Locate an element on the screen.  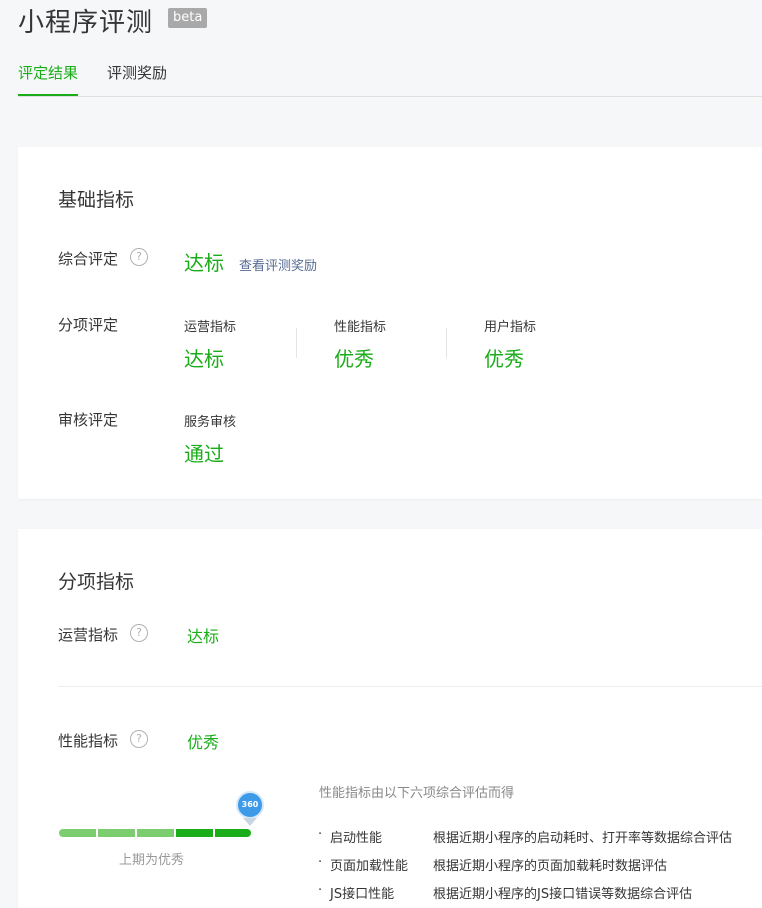
beta-badge: beta is located at coordinates (188, 18).